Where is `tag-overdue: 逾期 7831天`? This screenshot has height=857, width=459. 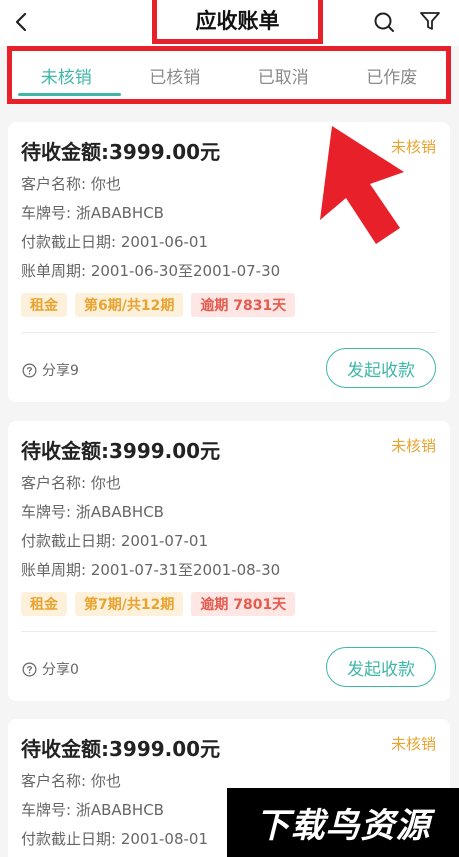 tag-overdue: 逾期 7831天 is located at coordinates (243, 305).